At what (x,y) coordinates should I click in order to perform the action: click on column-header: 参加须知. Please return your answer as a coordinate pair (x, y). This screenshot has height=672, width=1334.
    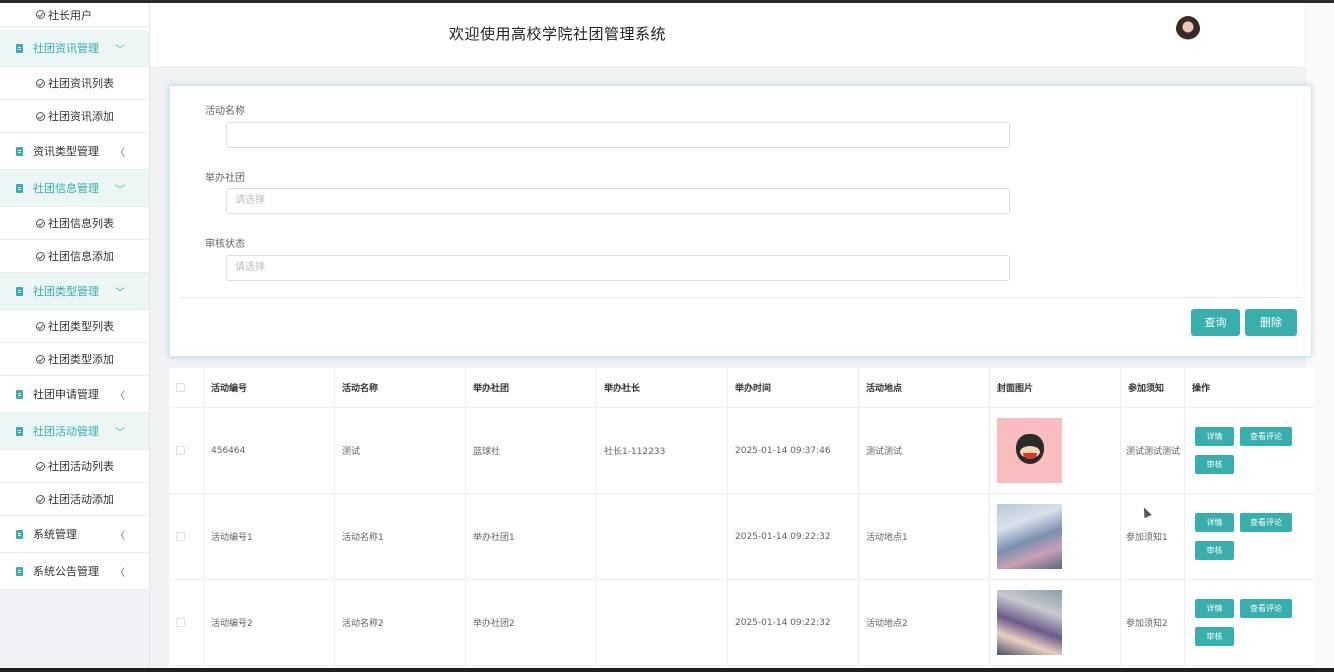
    Looking at the image, I should click on (1153, 387).